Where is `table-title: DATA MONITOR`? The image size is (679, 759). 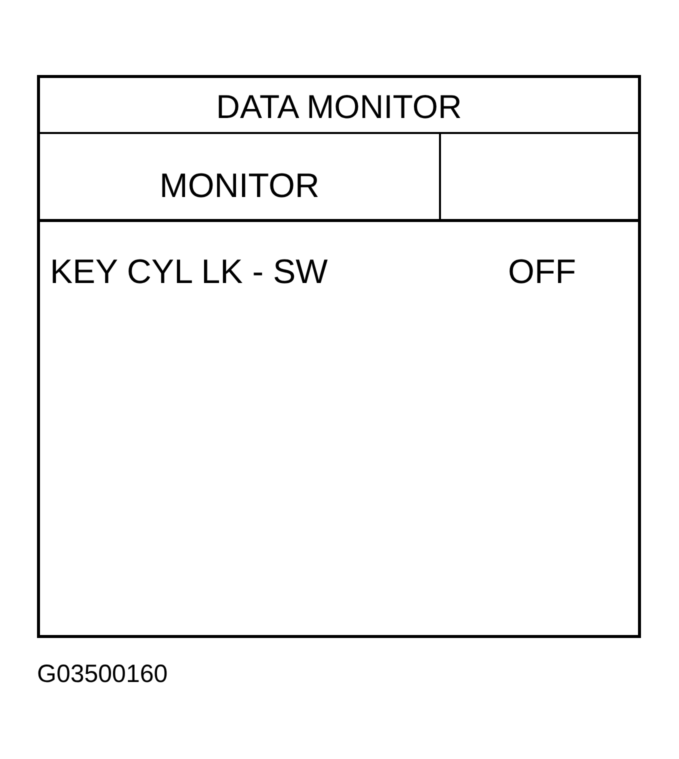 table-title: DATA MONITOR is located at coordinates (339, 106).